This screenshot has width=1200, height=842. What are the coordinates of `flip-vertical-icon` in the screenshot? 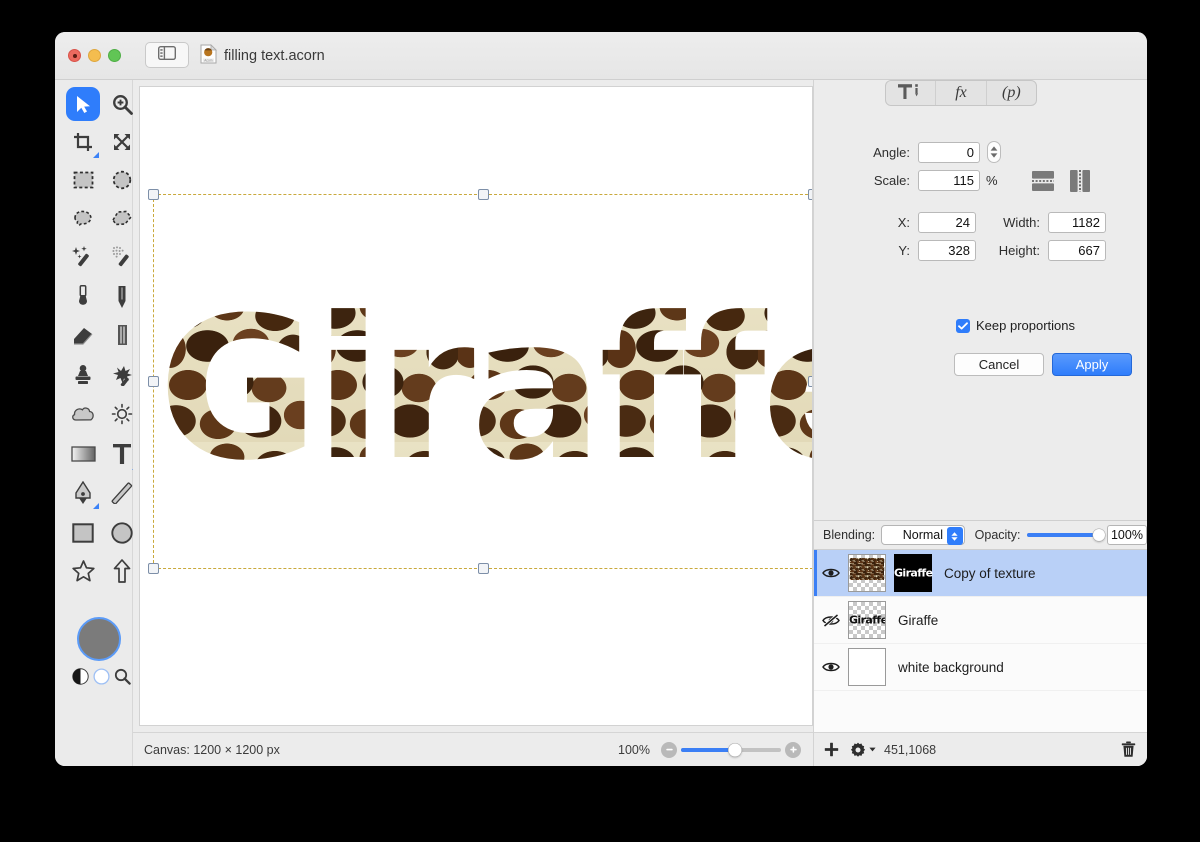 It's located at (1043, 184).